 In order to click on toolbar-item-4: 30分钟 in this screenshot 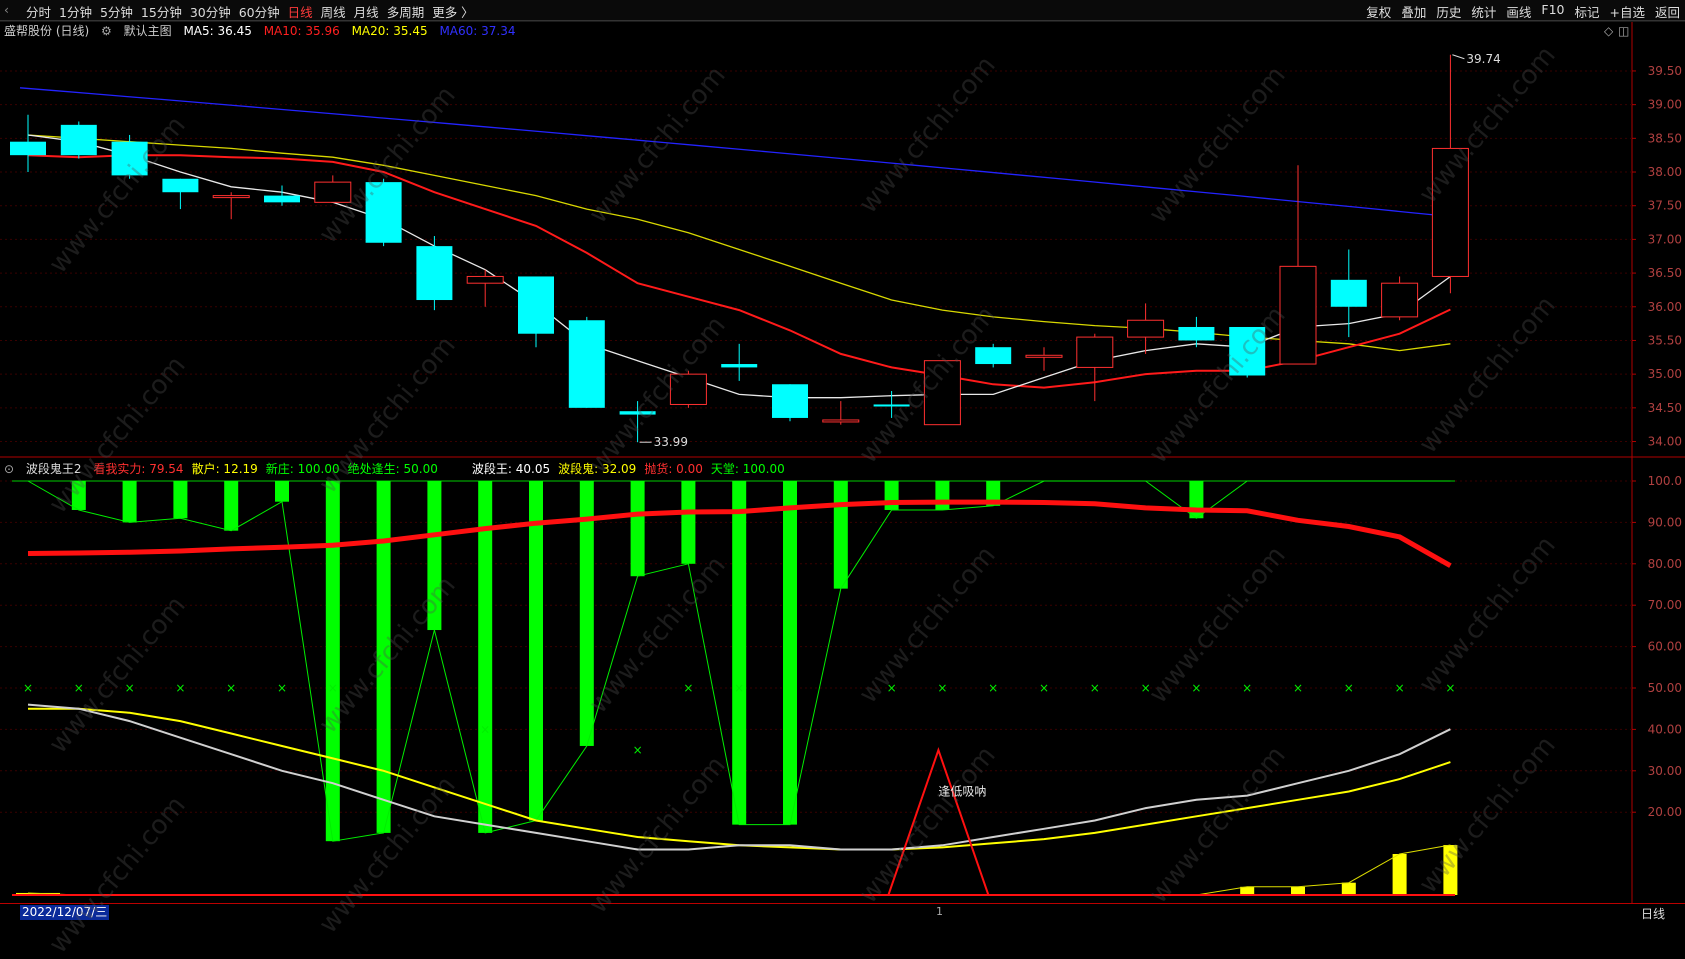, I will do `click(210, 11)`.